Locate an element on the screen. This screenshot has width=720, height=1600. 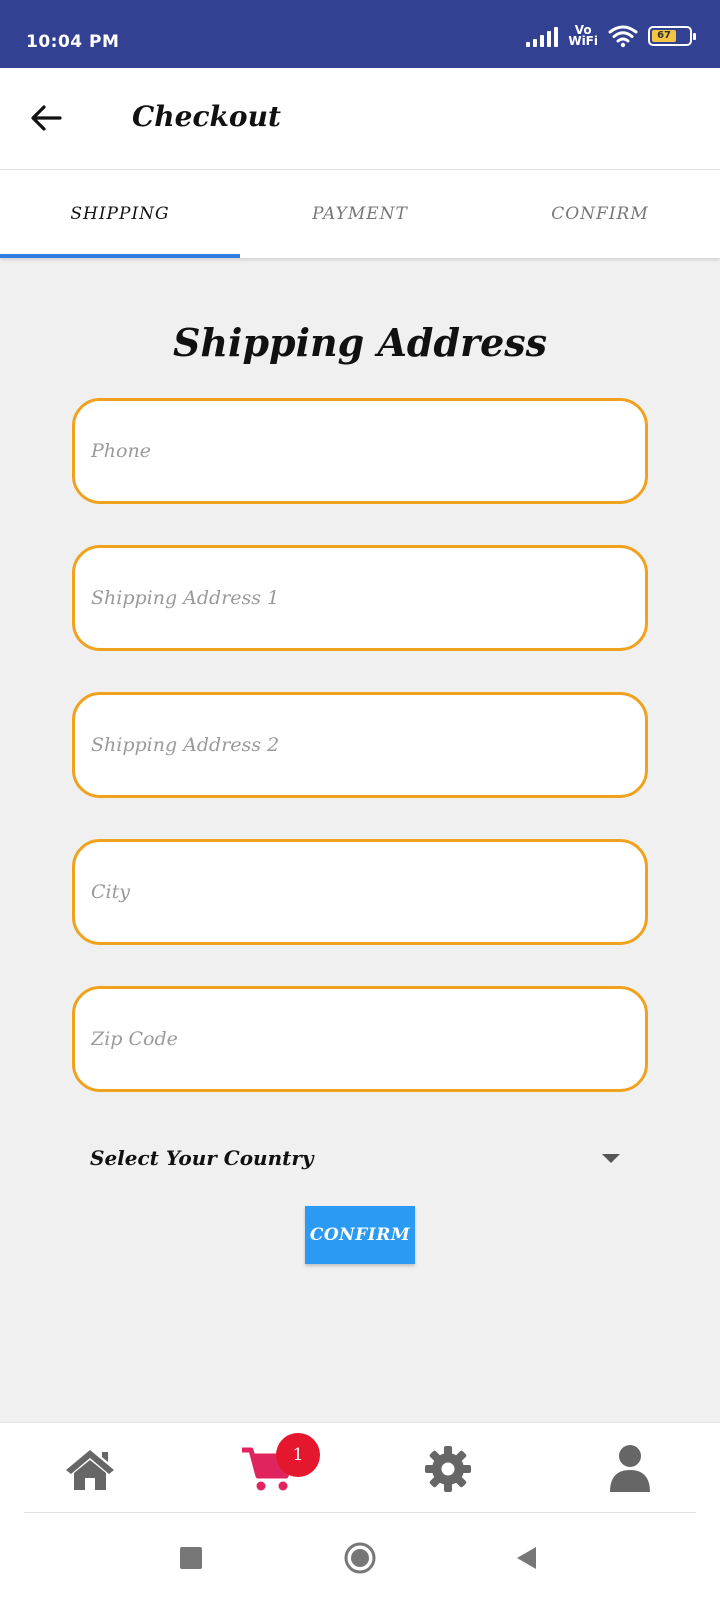
arrow-left-icon is located at coordinates (46, 118).